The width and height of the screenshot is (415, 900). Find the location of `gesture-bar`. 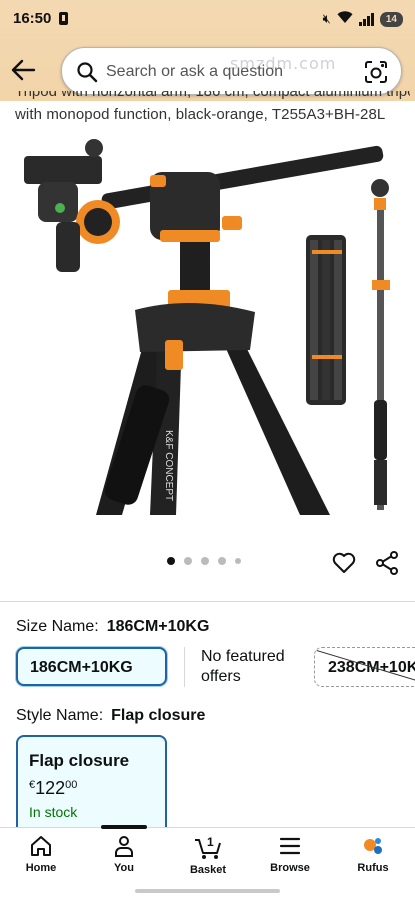

gesture-bar is located at coordinates (207, 891).